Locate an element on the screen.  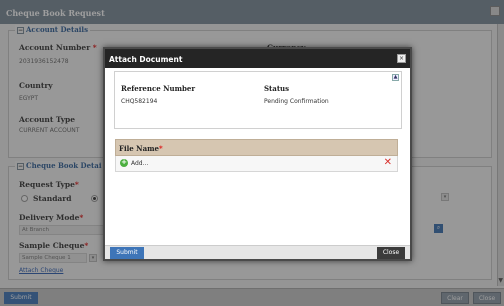
panel-scroll-up-icon: ▲ is located at coordinates (395, 77).